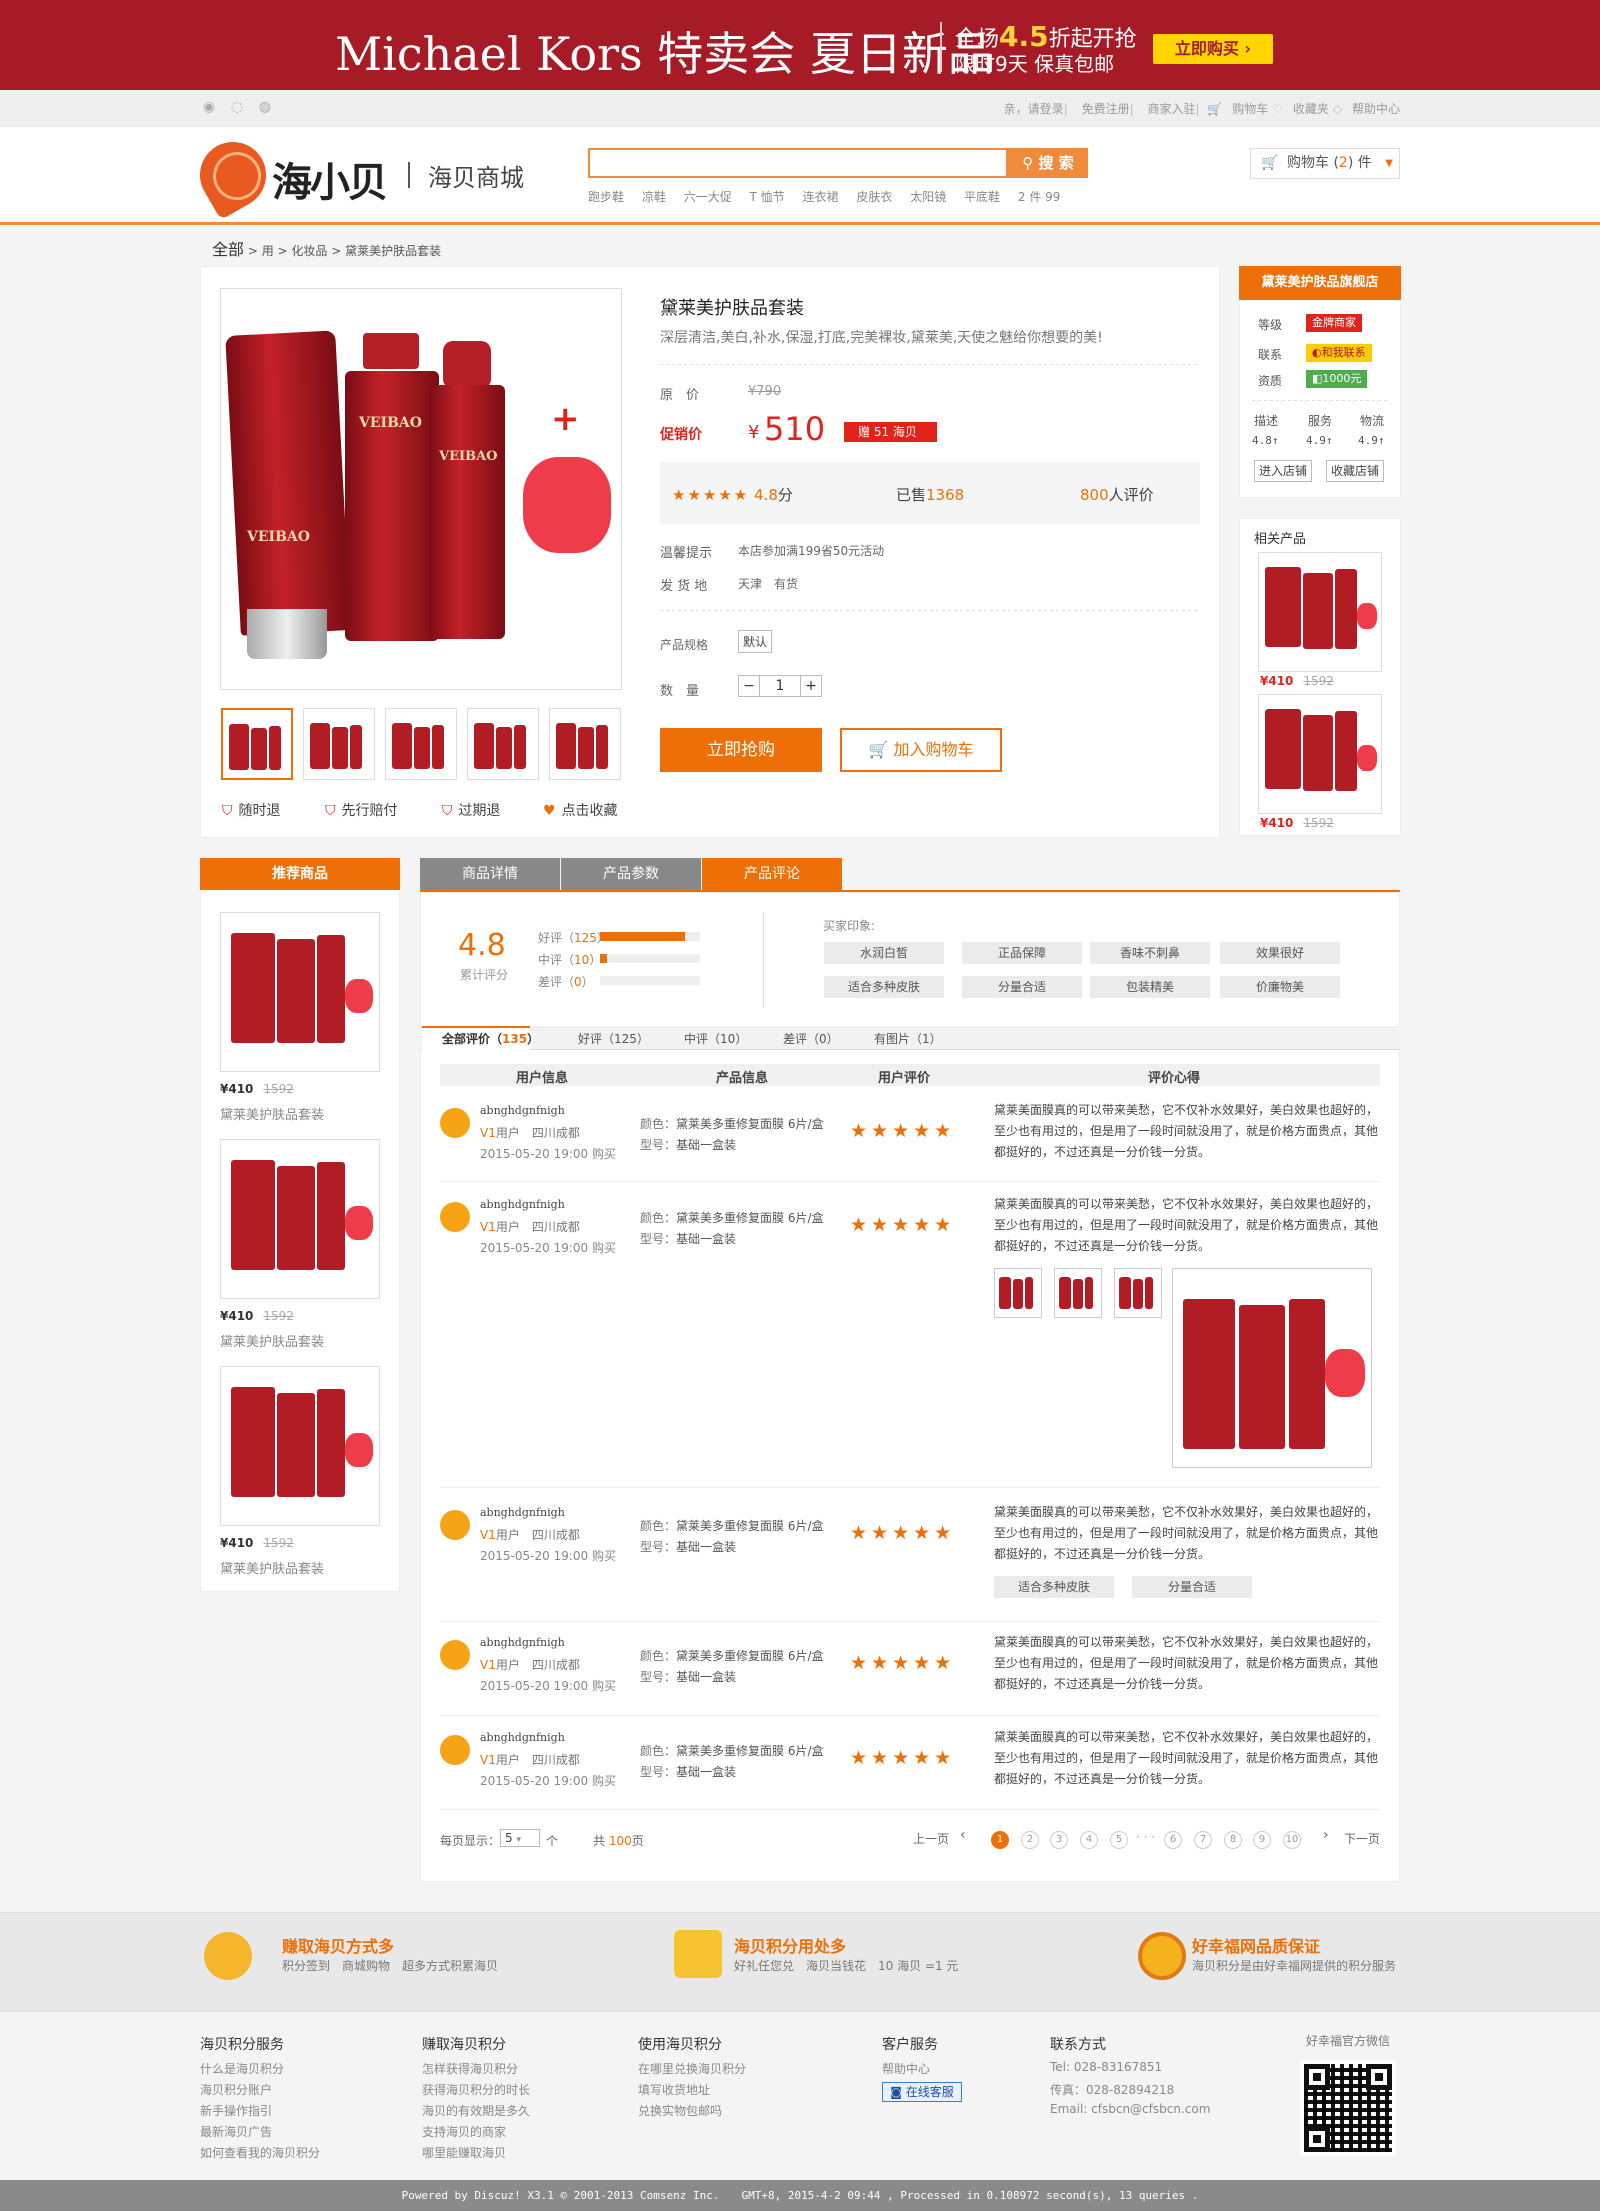 This screenshot has height=2211, width=1600. Describe the element at coordinates (928, 197) in the screenshot. I see `hot-word: 太阳镜` at that location.